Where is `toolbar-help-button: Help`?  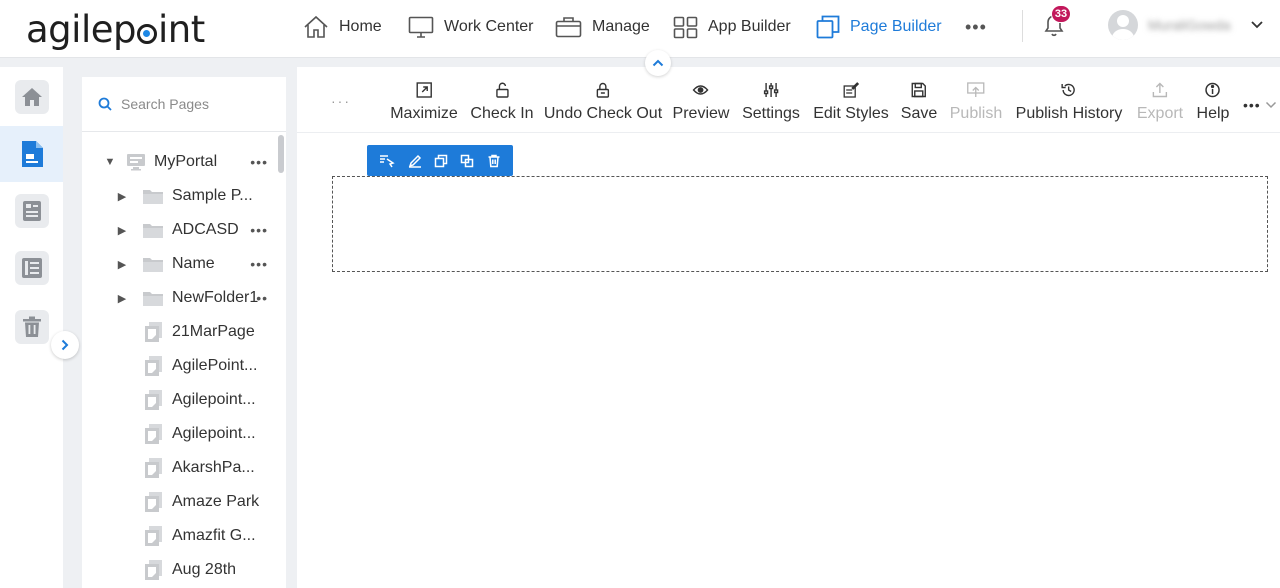
toolbar-help-button: Help is located at coordinates (1213, 102).